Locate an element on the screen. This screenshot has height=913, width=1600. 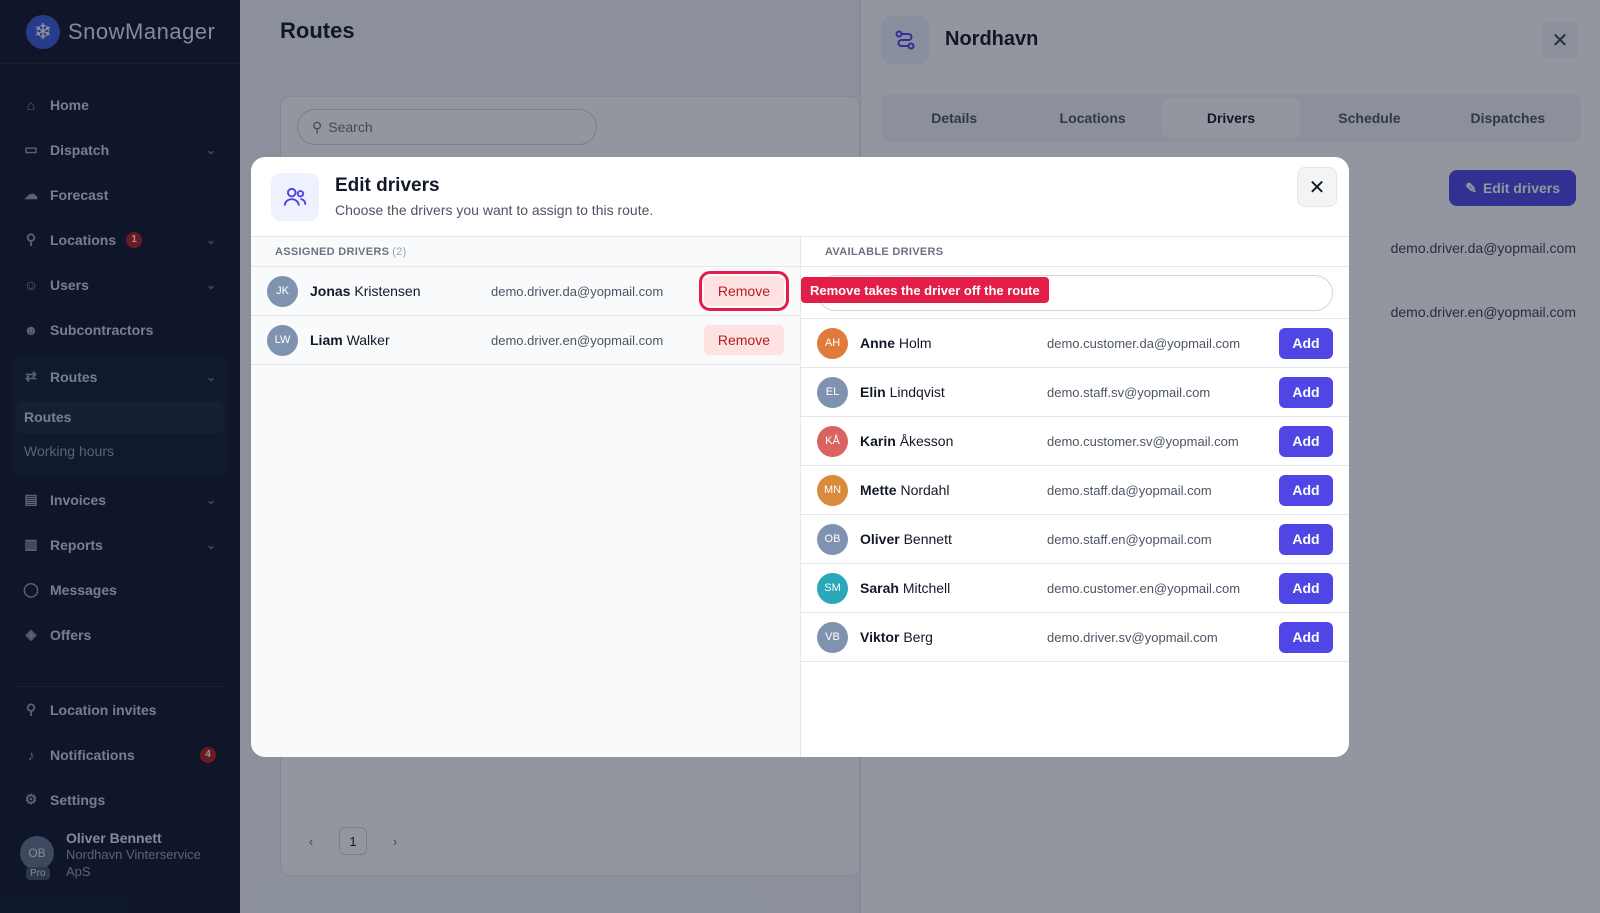
users-icon is located at coordinates (295, 197).